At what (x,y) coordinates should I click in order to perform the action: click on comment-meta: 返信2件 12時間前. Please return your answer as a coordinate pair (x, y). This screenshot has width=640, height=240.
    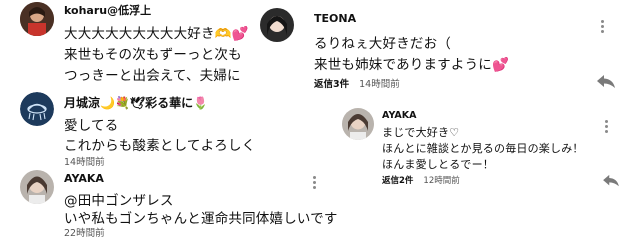
    Looking at the image, I should click on (421, 180).